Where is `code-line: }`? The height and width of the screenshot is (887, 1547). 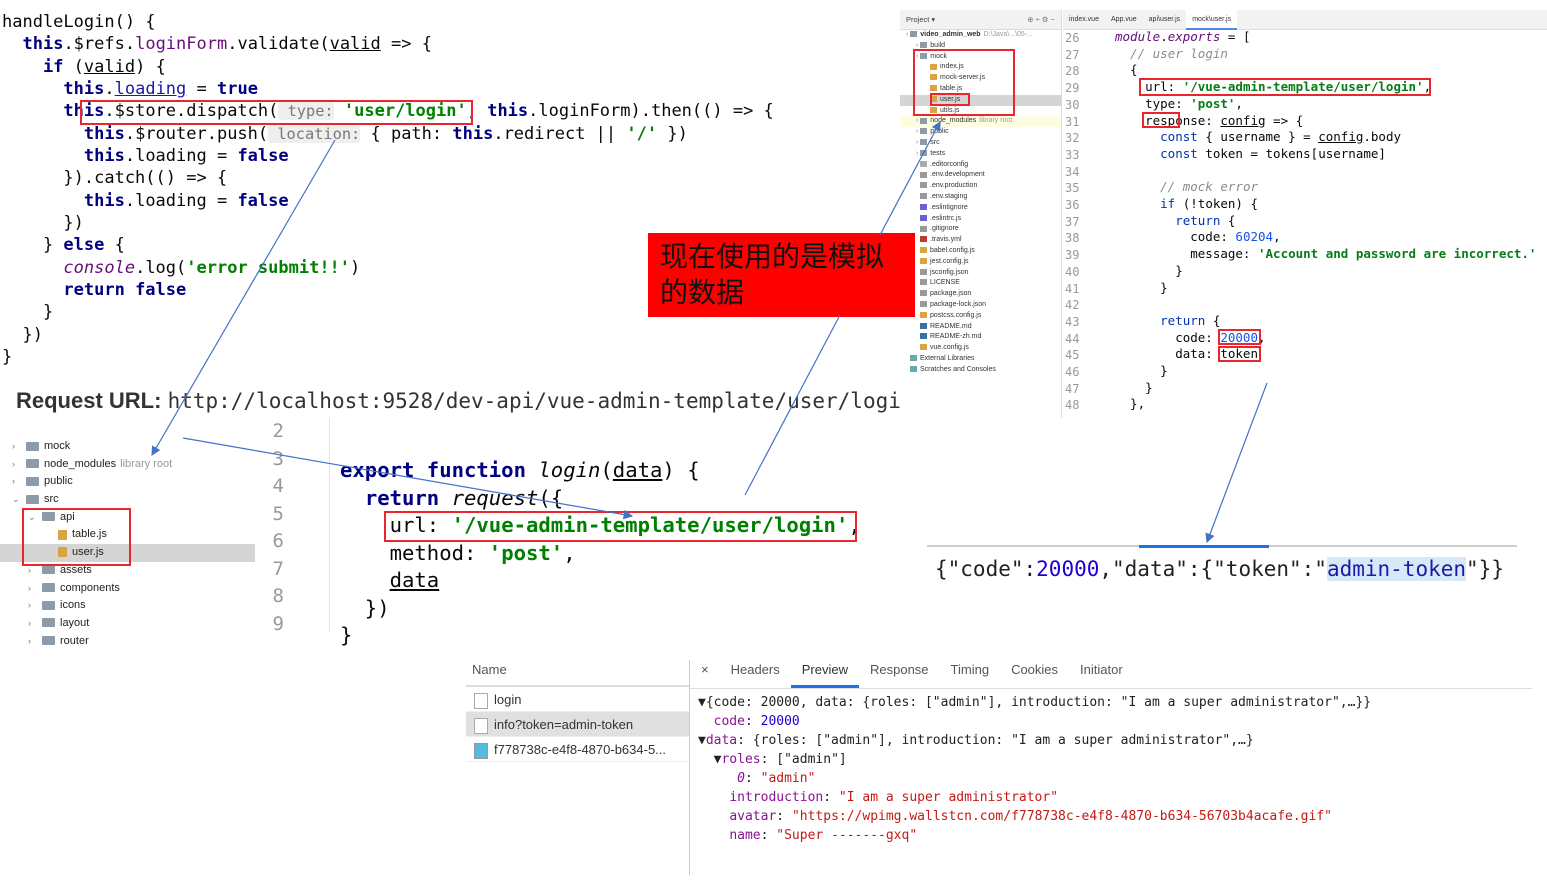 code-line: } is located at coordinates (1325, 388).